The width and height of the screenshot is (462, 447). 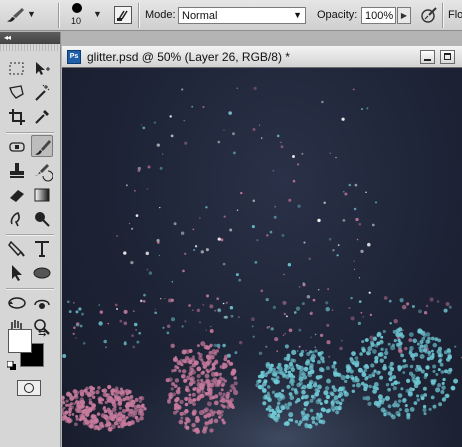 I want to click on path-selection-tool, so click(x=17, y=273).